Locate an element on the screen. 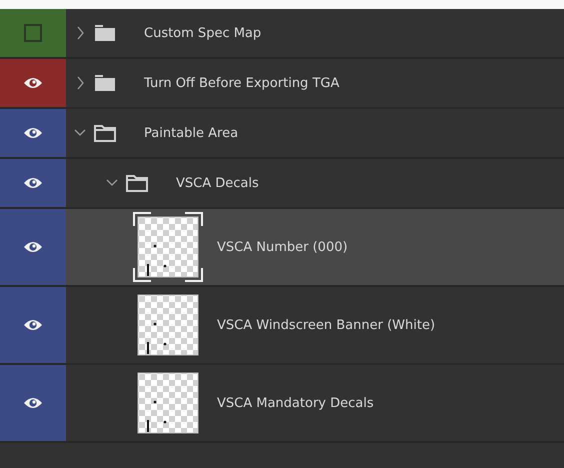 The height and width of the screenshot is (468, 564). hidden-square-icon is located at coordinates (33, 33).